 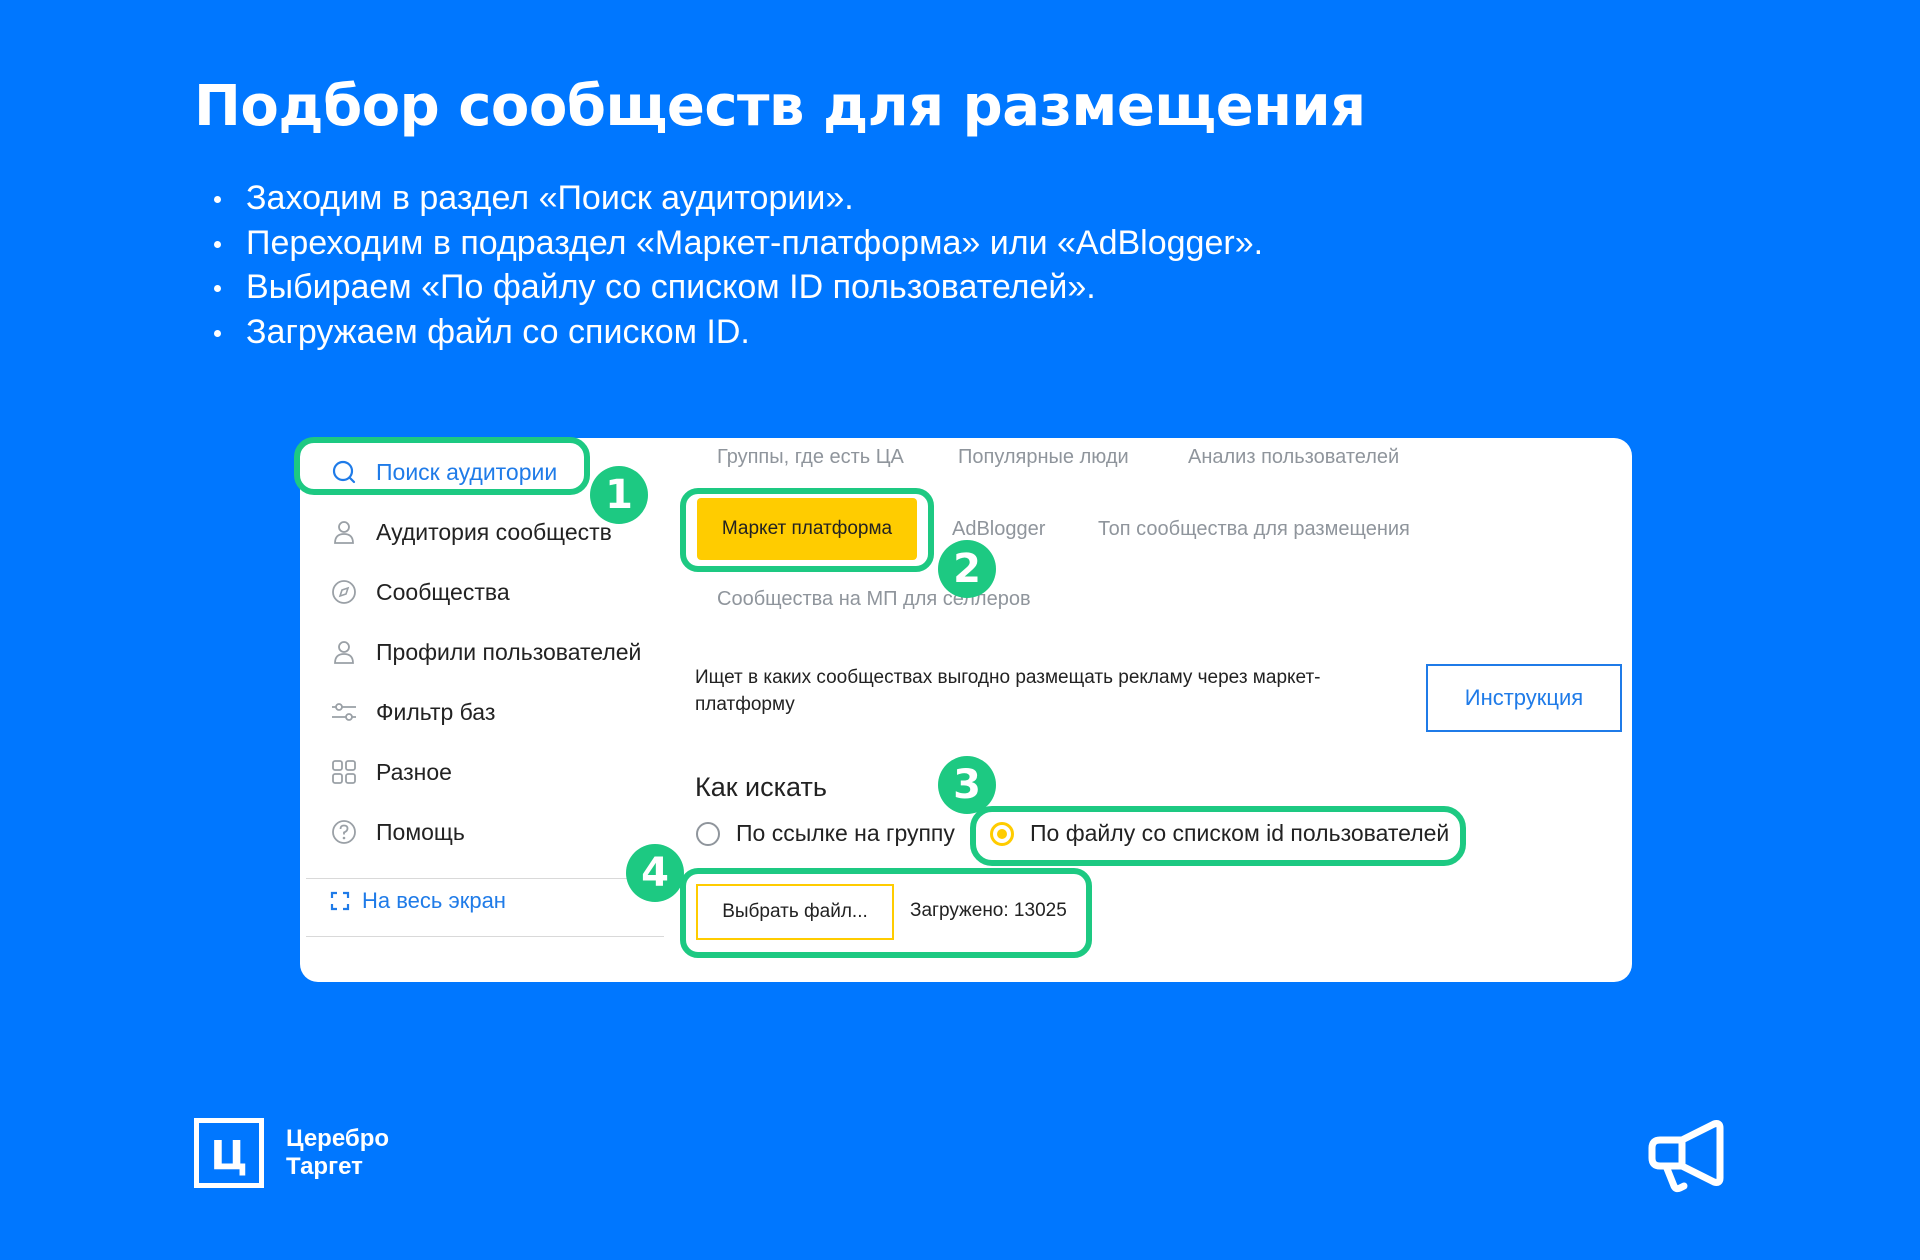 I want to click on fullscreen-button: На весь экран, so click(x=418, y=901).